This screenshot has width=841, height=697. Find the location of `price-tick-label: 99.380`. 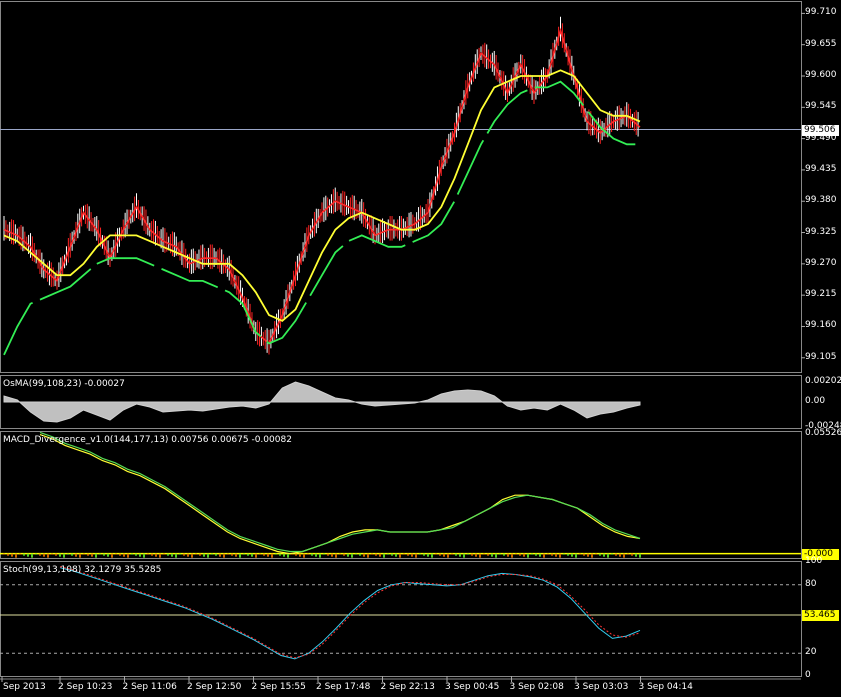

price-tick-label: 99.380 is located at coordinates (821, 200).